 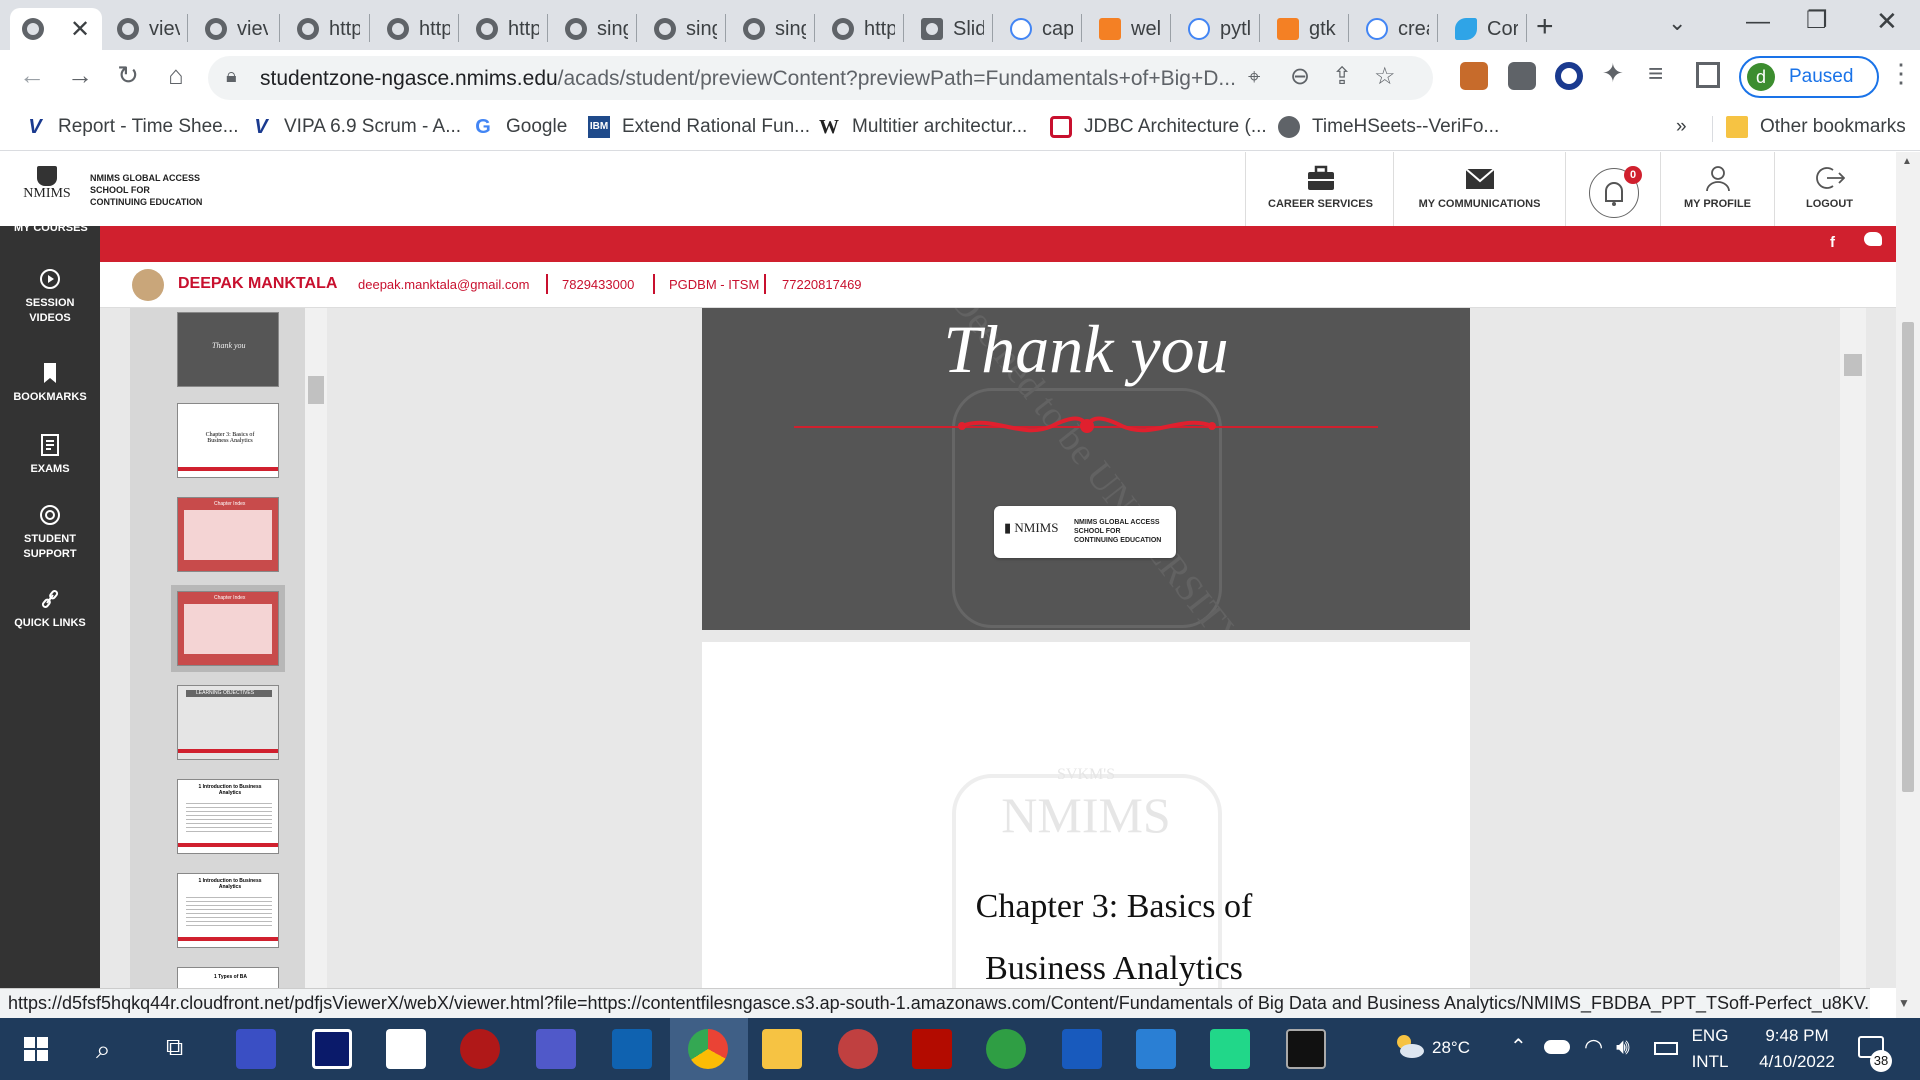 I want to click on sidebar-item-student-support: STUDENT SUPPORT, so click(x=50, y=533).